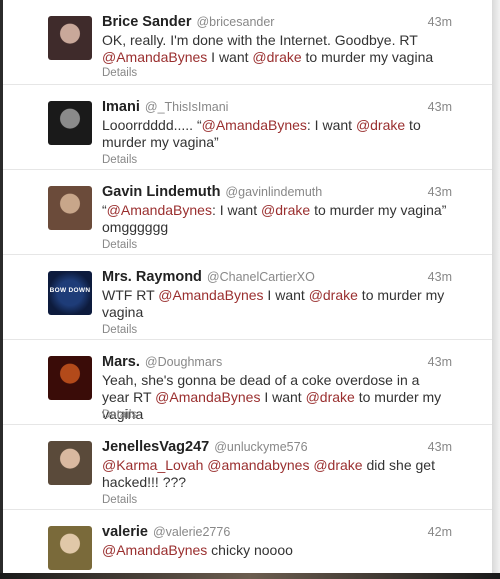 The image size is (500, 579). I want to click on avatar-text: BOW DOWN, so click(70, 290).